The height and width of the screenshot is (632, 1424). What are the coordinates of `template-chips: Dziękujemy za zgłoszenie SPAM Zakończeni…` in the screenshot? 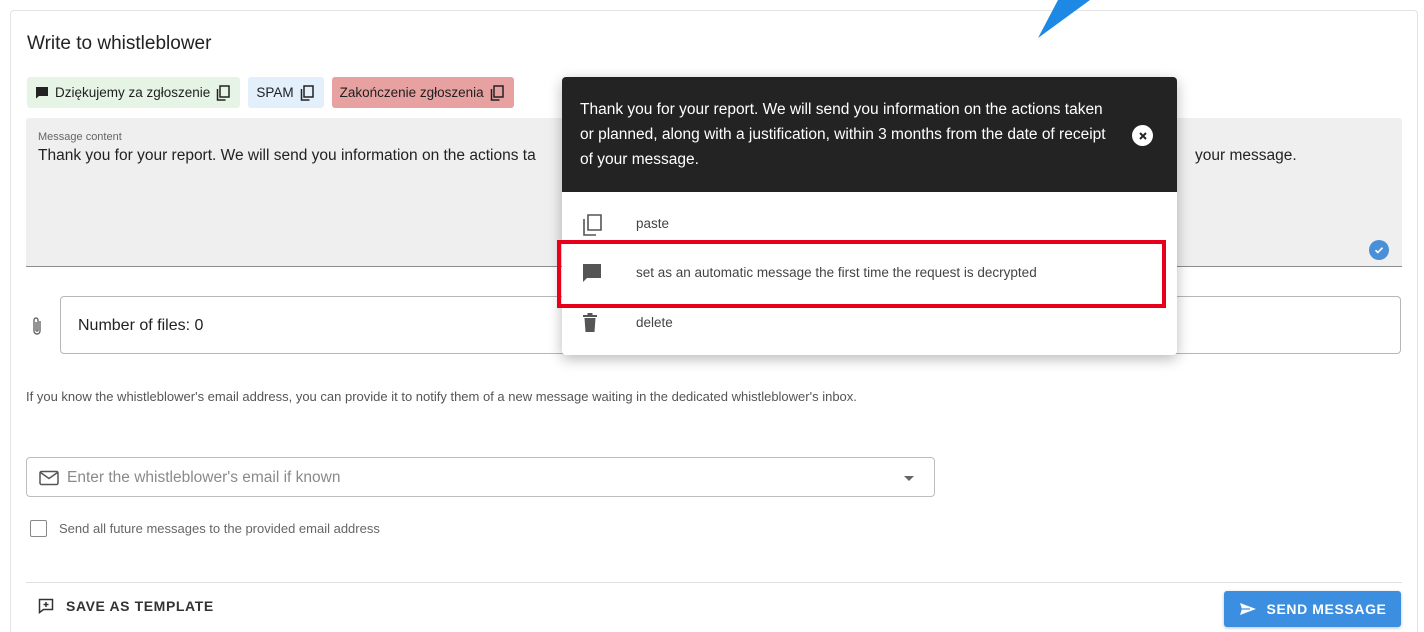 It's located at (270, 92).